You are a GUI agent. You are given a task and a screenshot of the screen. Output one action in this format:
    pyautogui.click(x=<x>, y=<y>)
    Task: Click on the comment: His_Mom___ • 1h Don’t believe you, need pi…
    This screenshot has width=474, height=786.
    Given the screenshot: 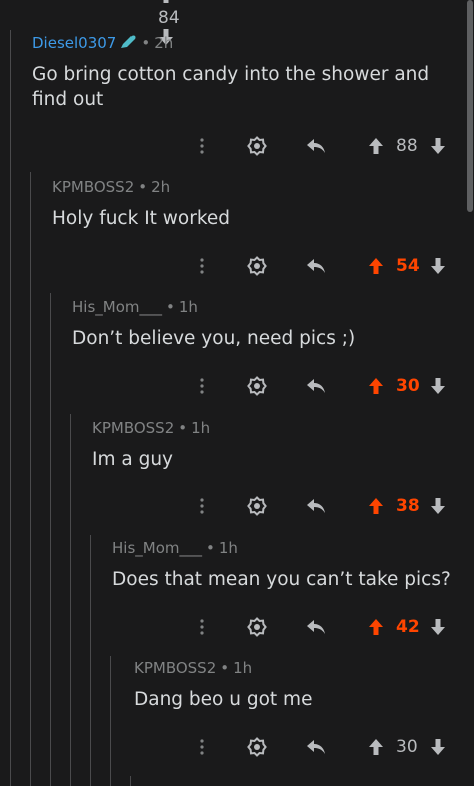 What is the action you would take?
    pyautogui.click(x=265, y=323)
    